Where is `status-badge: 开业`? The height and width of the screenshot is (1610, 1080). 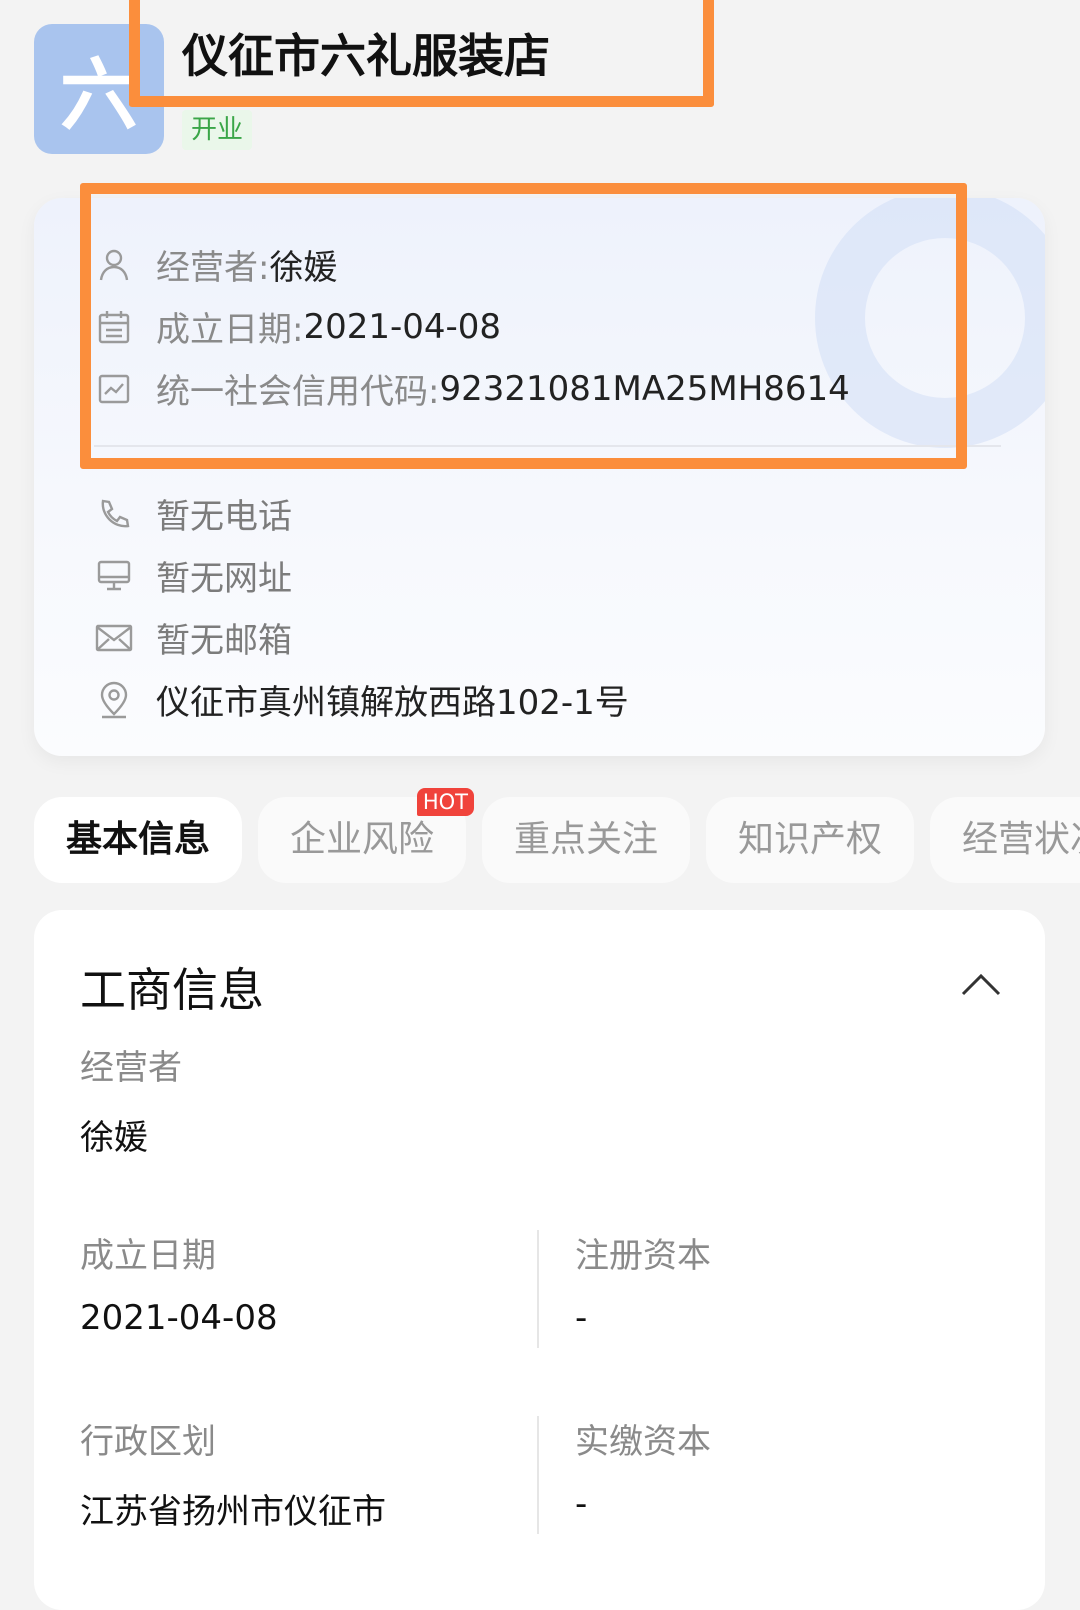
status-badge: 开业 is located at coordinates (217, 130).